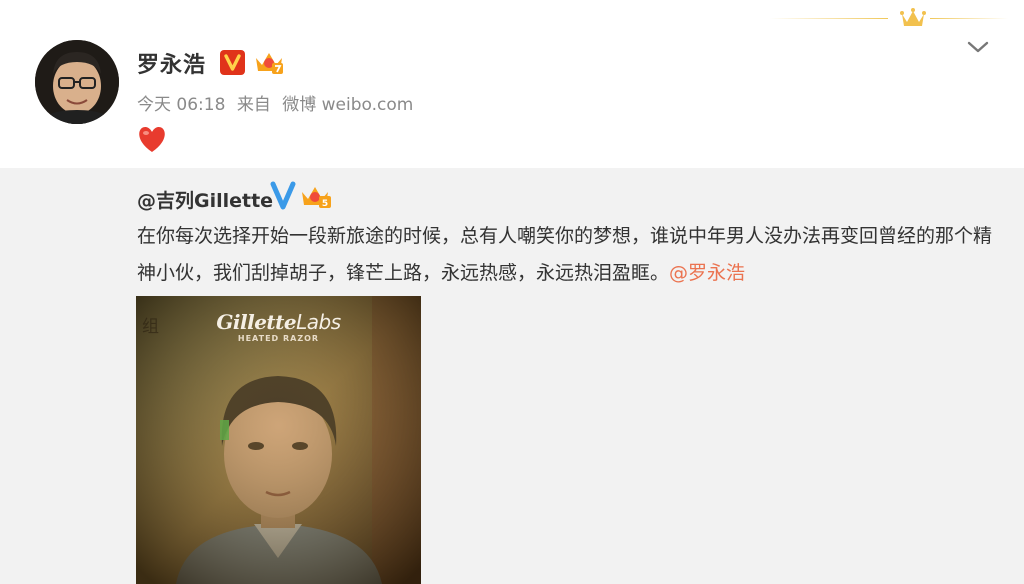 The height and width of the screenshot is (584, 1024). I want to click on svg-text: 5, so click(325, 204).